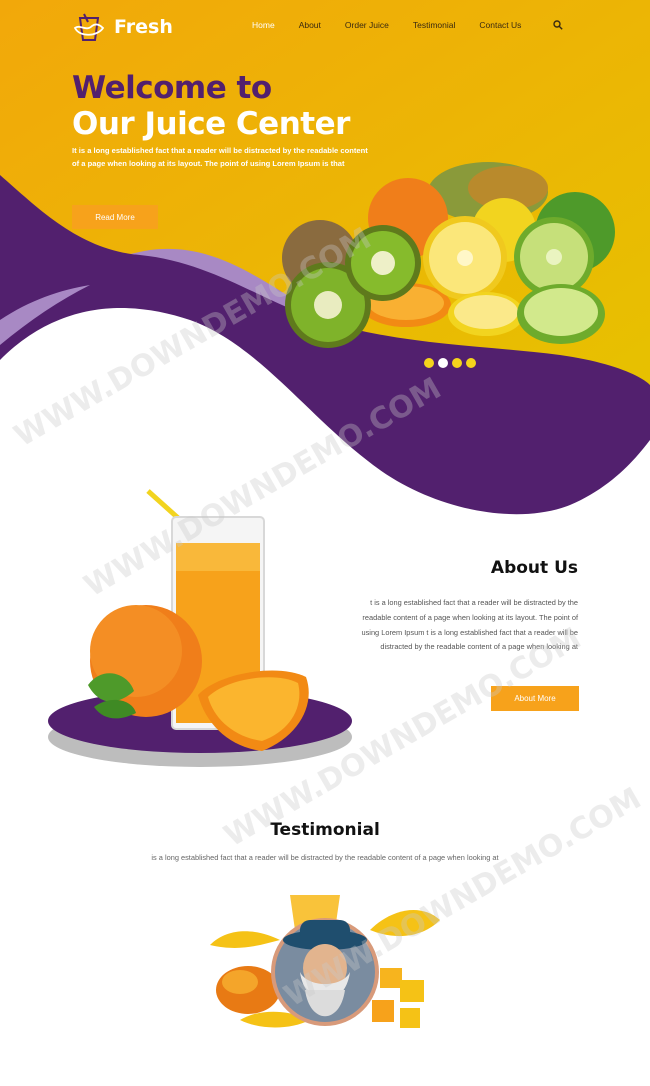 The width and height of the screenshot is (650, 1086). Describe the element at coordinates (200, 628) in the screenshot. I see `juice-glass-image` at that location.